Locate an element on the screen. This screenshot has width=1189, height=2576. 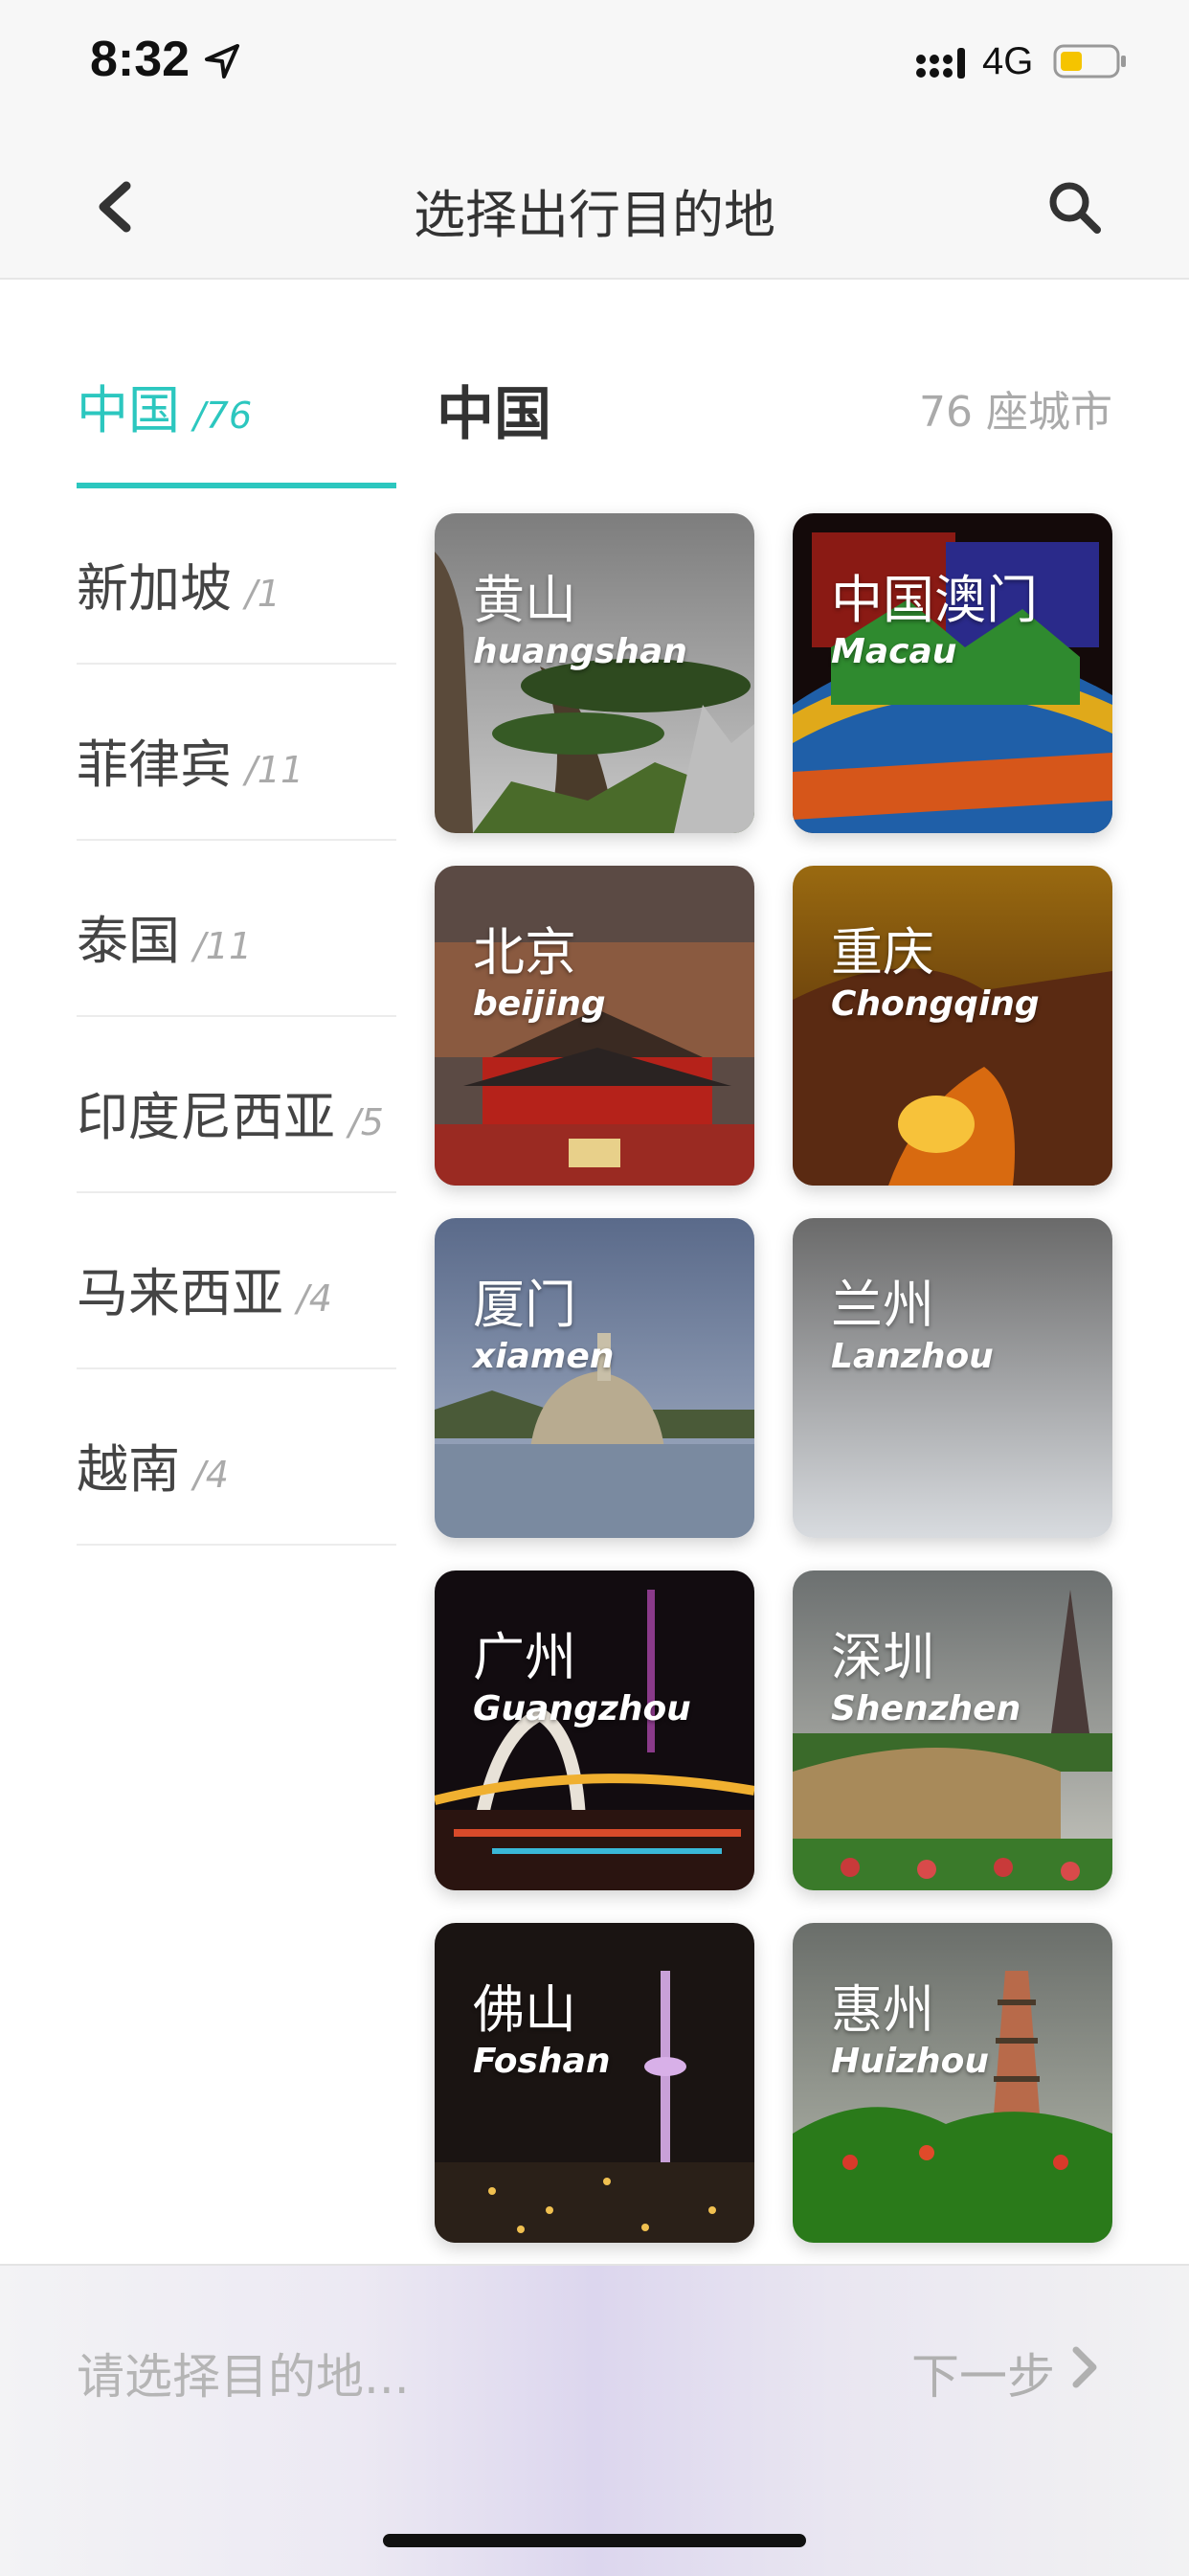
bottom-bar: 请选择目的地... 下一步 is located at coordinates (594, 2420).